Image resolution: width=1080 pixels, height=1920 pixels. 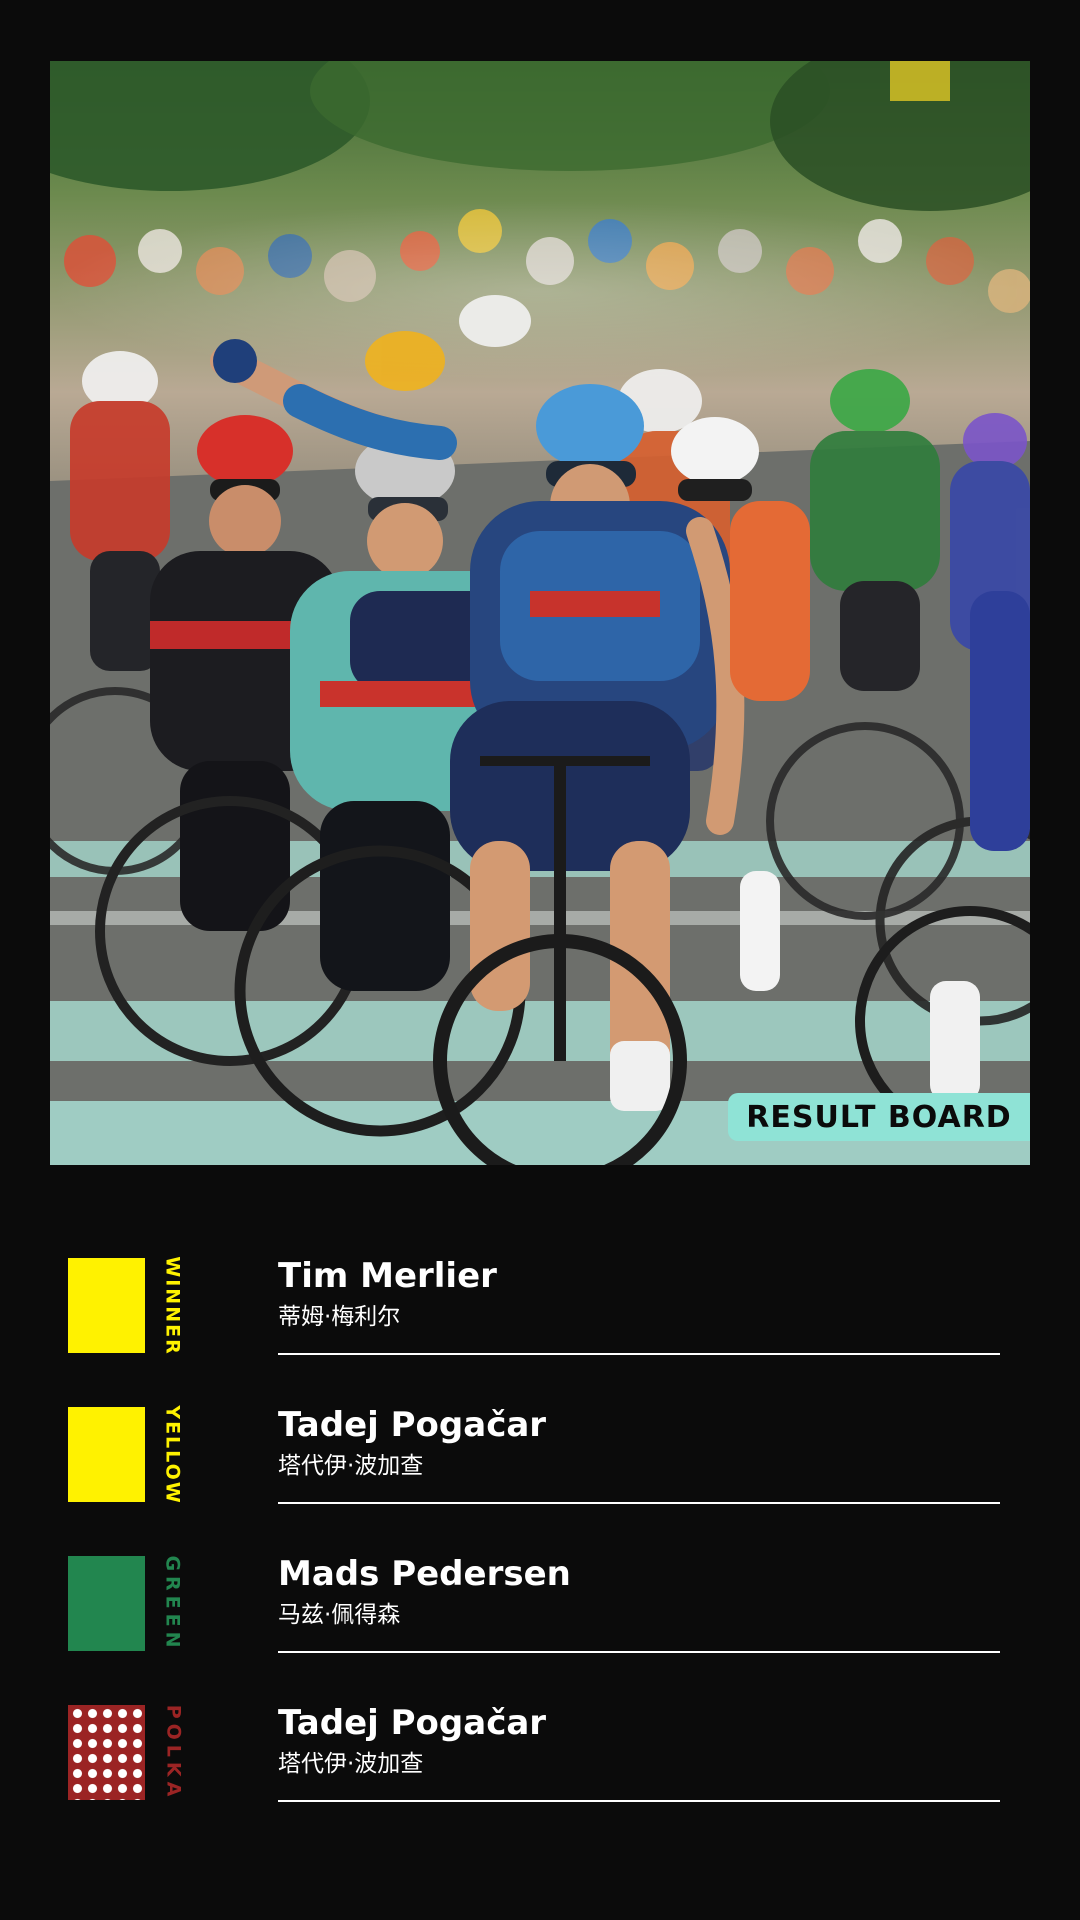 What do you see at coordinates (540, 1305) in the screenshot?
I see `result-row-winner: WINNER Tim Merlier 蒂姆·梅利尔` at bounding box center [540, 1305].